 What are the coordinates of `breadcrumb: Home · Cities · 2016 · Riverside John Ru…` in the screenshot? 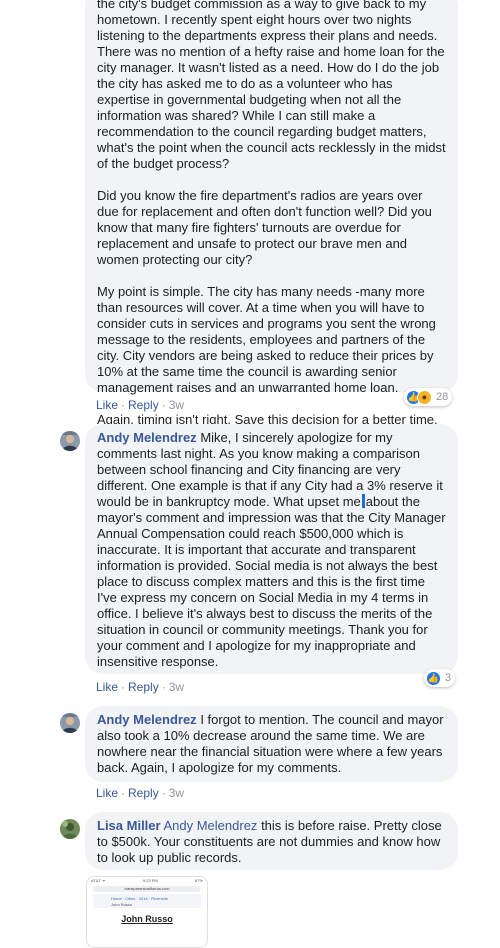 It's located at (147, 901).